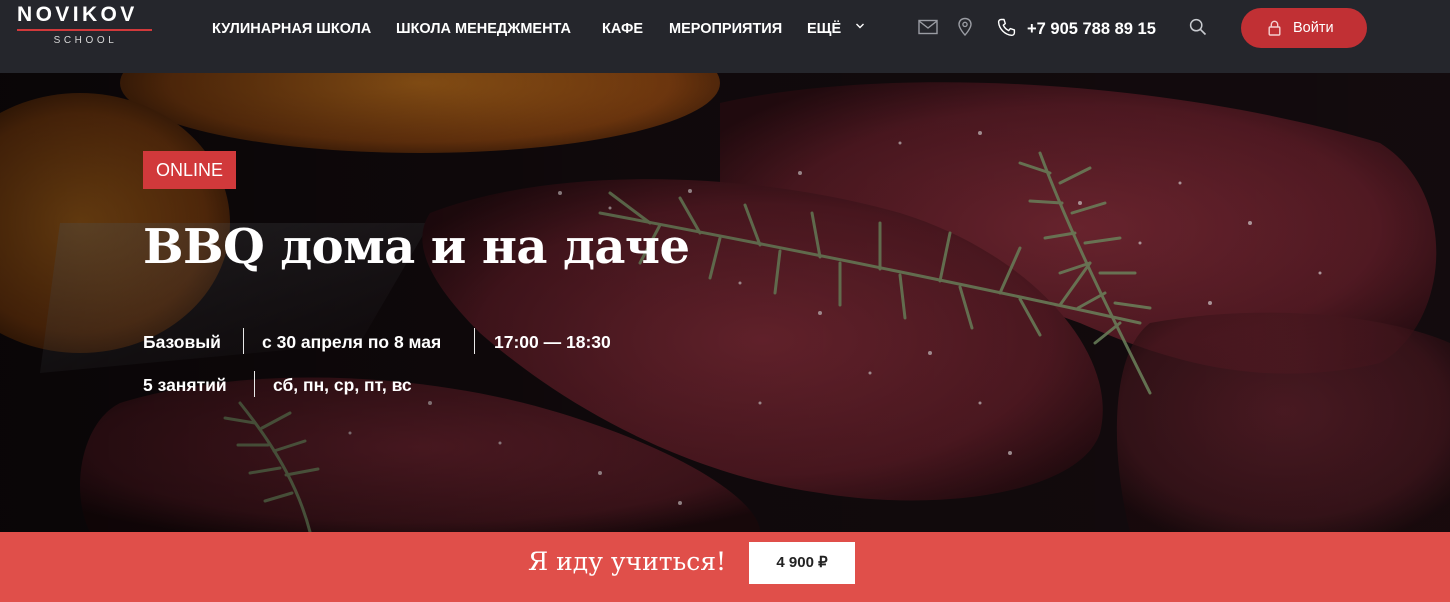  I want to click on nav-item-more: ЕЩЁ, so click(824, 29).